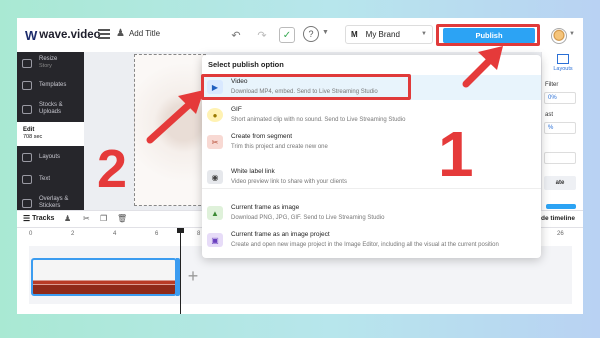 The height and width of the screenshot is (338, 600). What do you see at coordinates (170, 130) in the screenshot?
I see `video-preview` at bounding box center [170, 130].